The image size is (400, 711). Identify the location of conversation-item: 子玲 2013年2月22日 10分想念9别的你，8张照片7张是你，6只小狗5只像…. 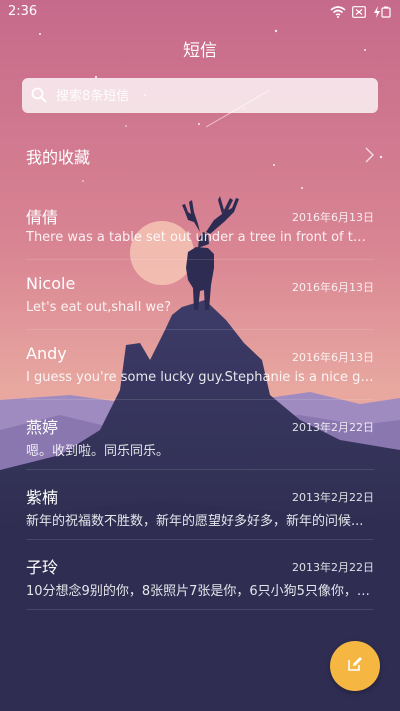
(200, 575).